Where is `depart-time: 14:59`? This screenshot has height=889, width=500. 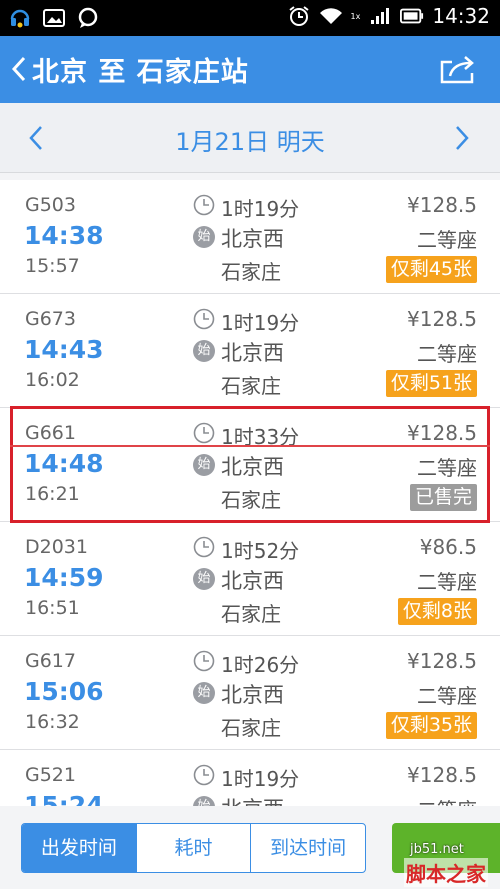
depart-time: 14:59 is located at coordinates (64, 577).